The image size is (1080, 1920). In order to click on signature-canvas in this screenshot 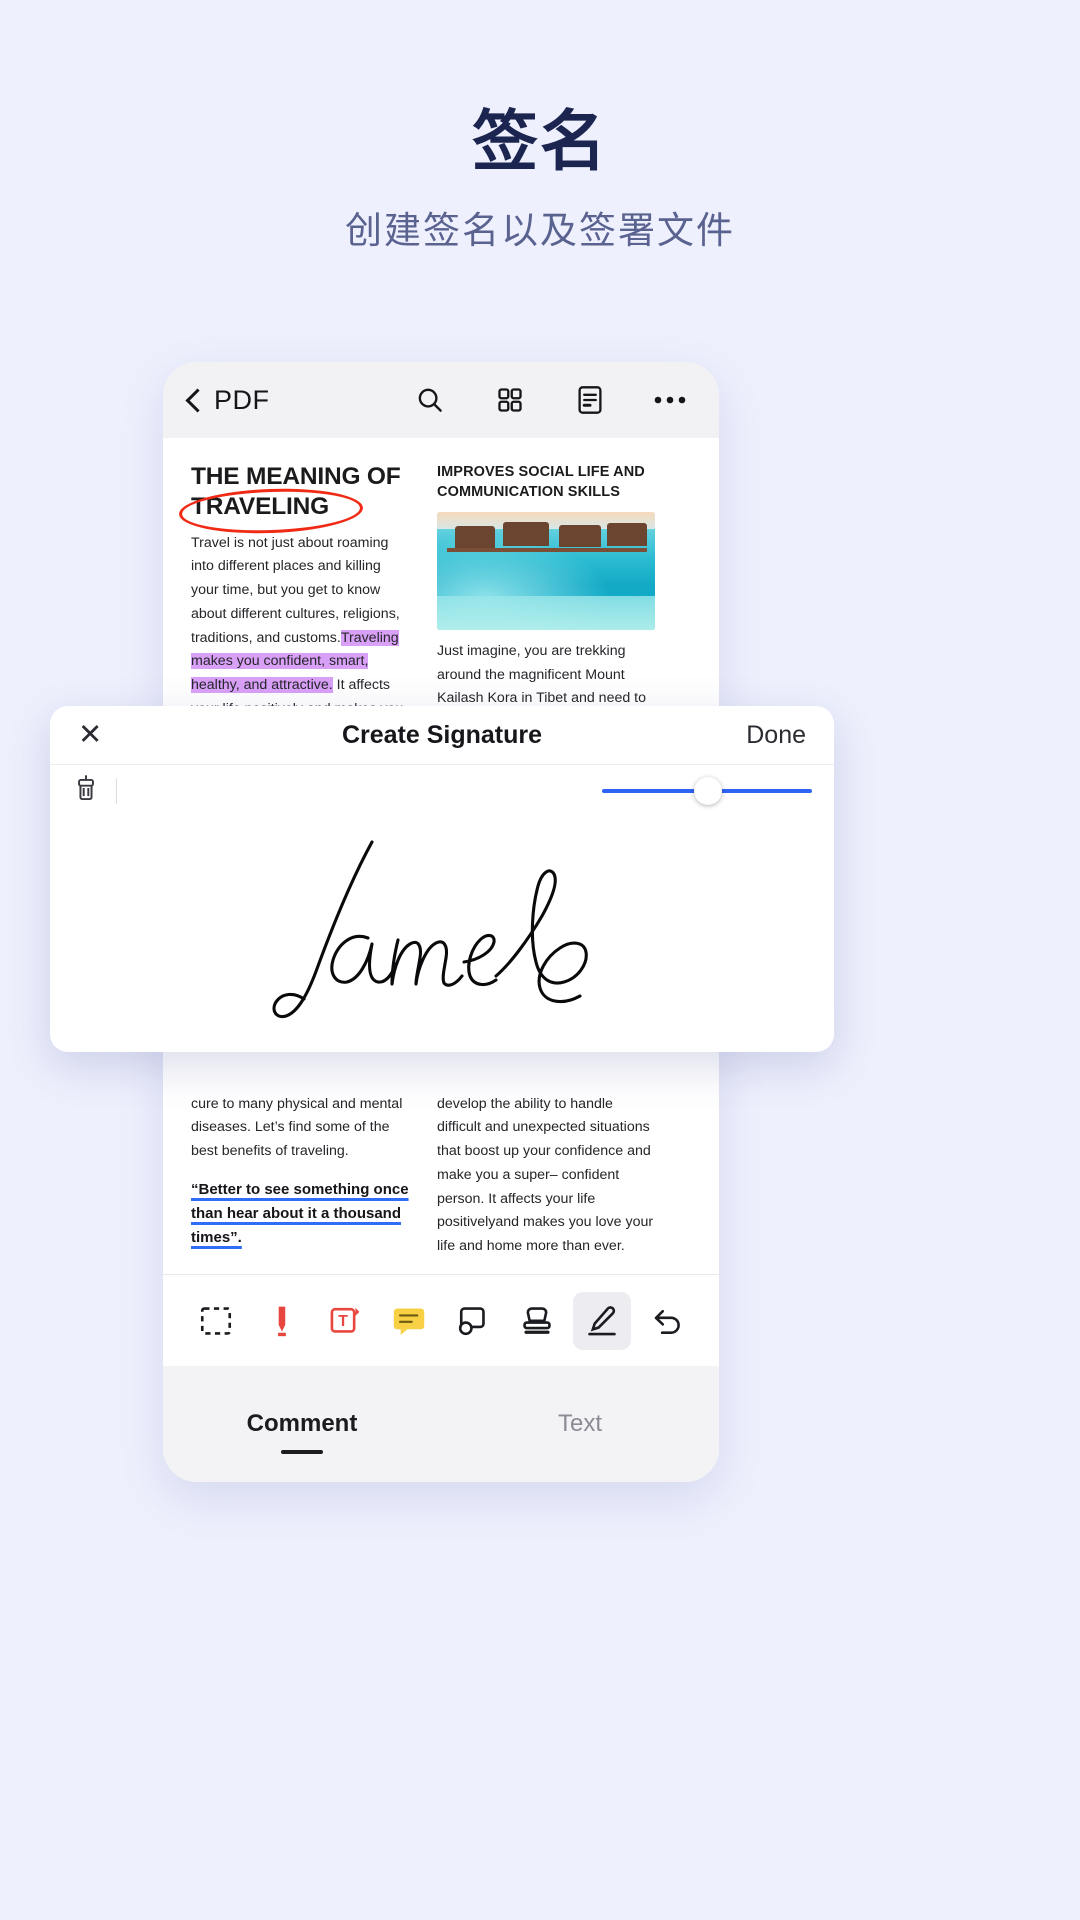, I will do `click(442, 932)`.